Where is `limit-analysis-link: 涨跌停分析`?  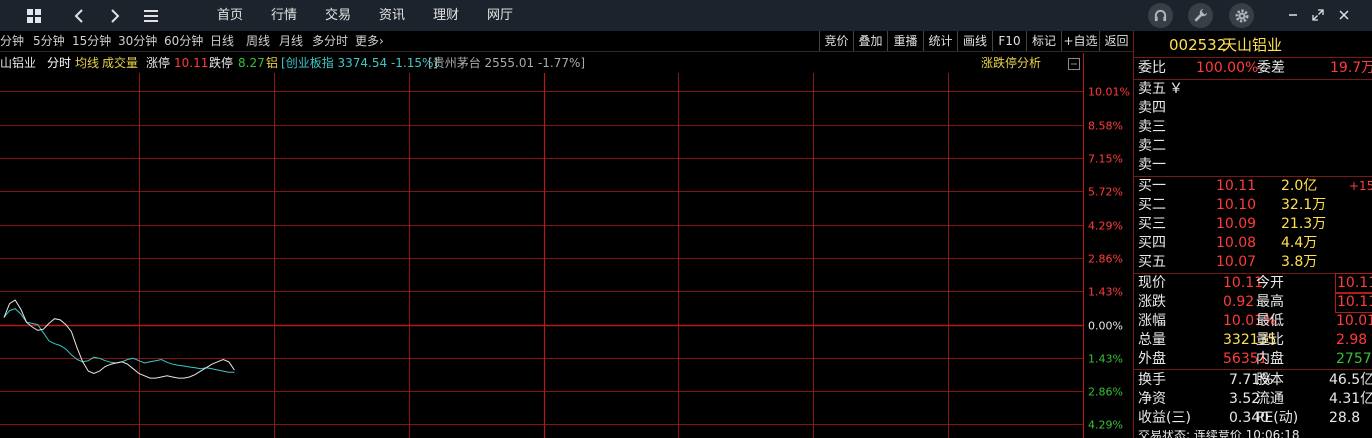 limit-analysis-link: 涨跌停分析 is located at coordinates (1011, 63).